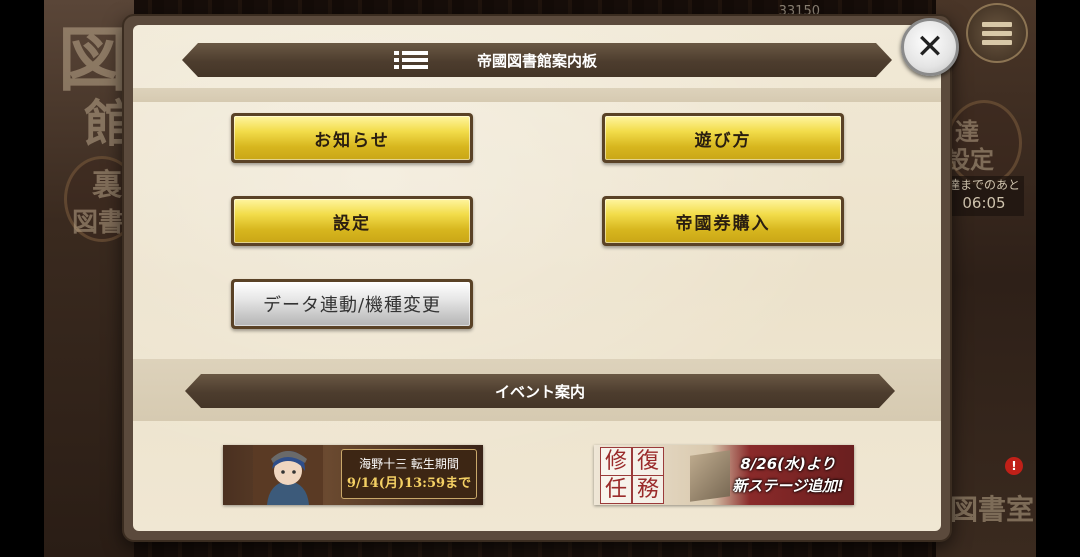 This screenshot has width=1080, height=557. What do you see at coordinates (788, 486) in the screenshot?
I see `restoration-announcement: 新ステージ追加!` at bounding box center [788, 486].